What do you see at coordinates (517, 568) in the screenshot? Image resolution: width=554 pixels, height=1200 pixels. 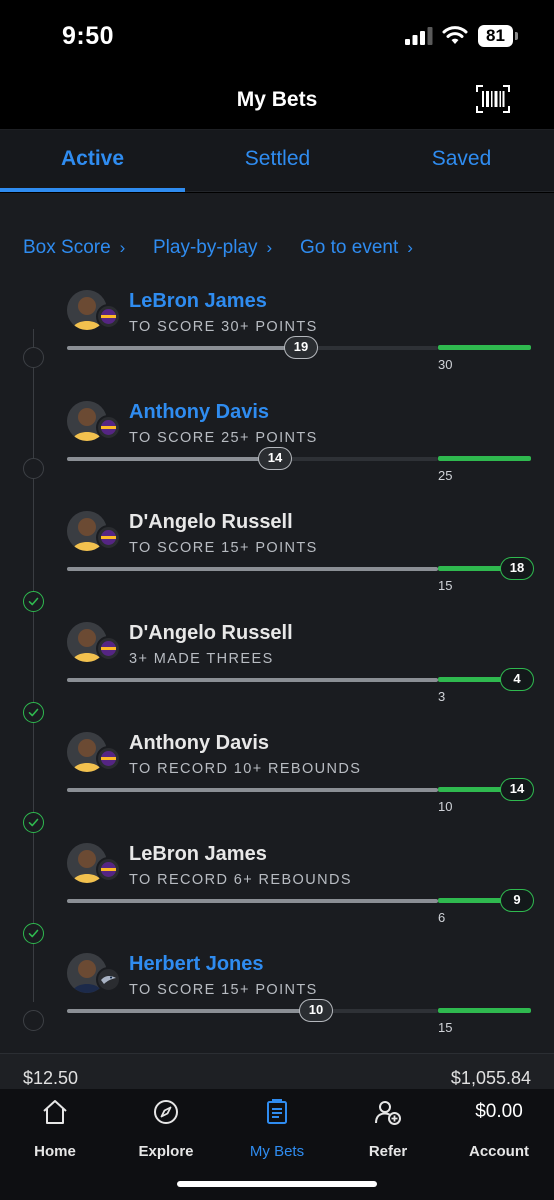 I see `current-stat-badge: 18` at bounding box center [517, 568].